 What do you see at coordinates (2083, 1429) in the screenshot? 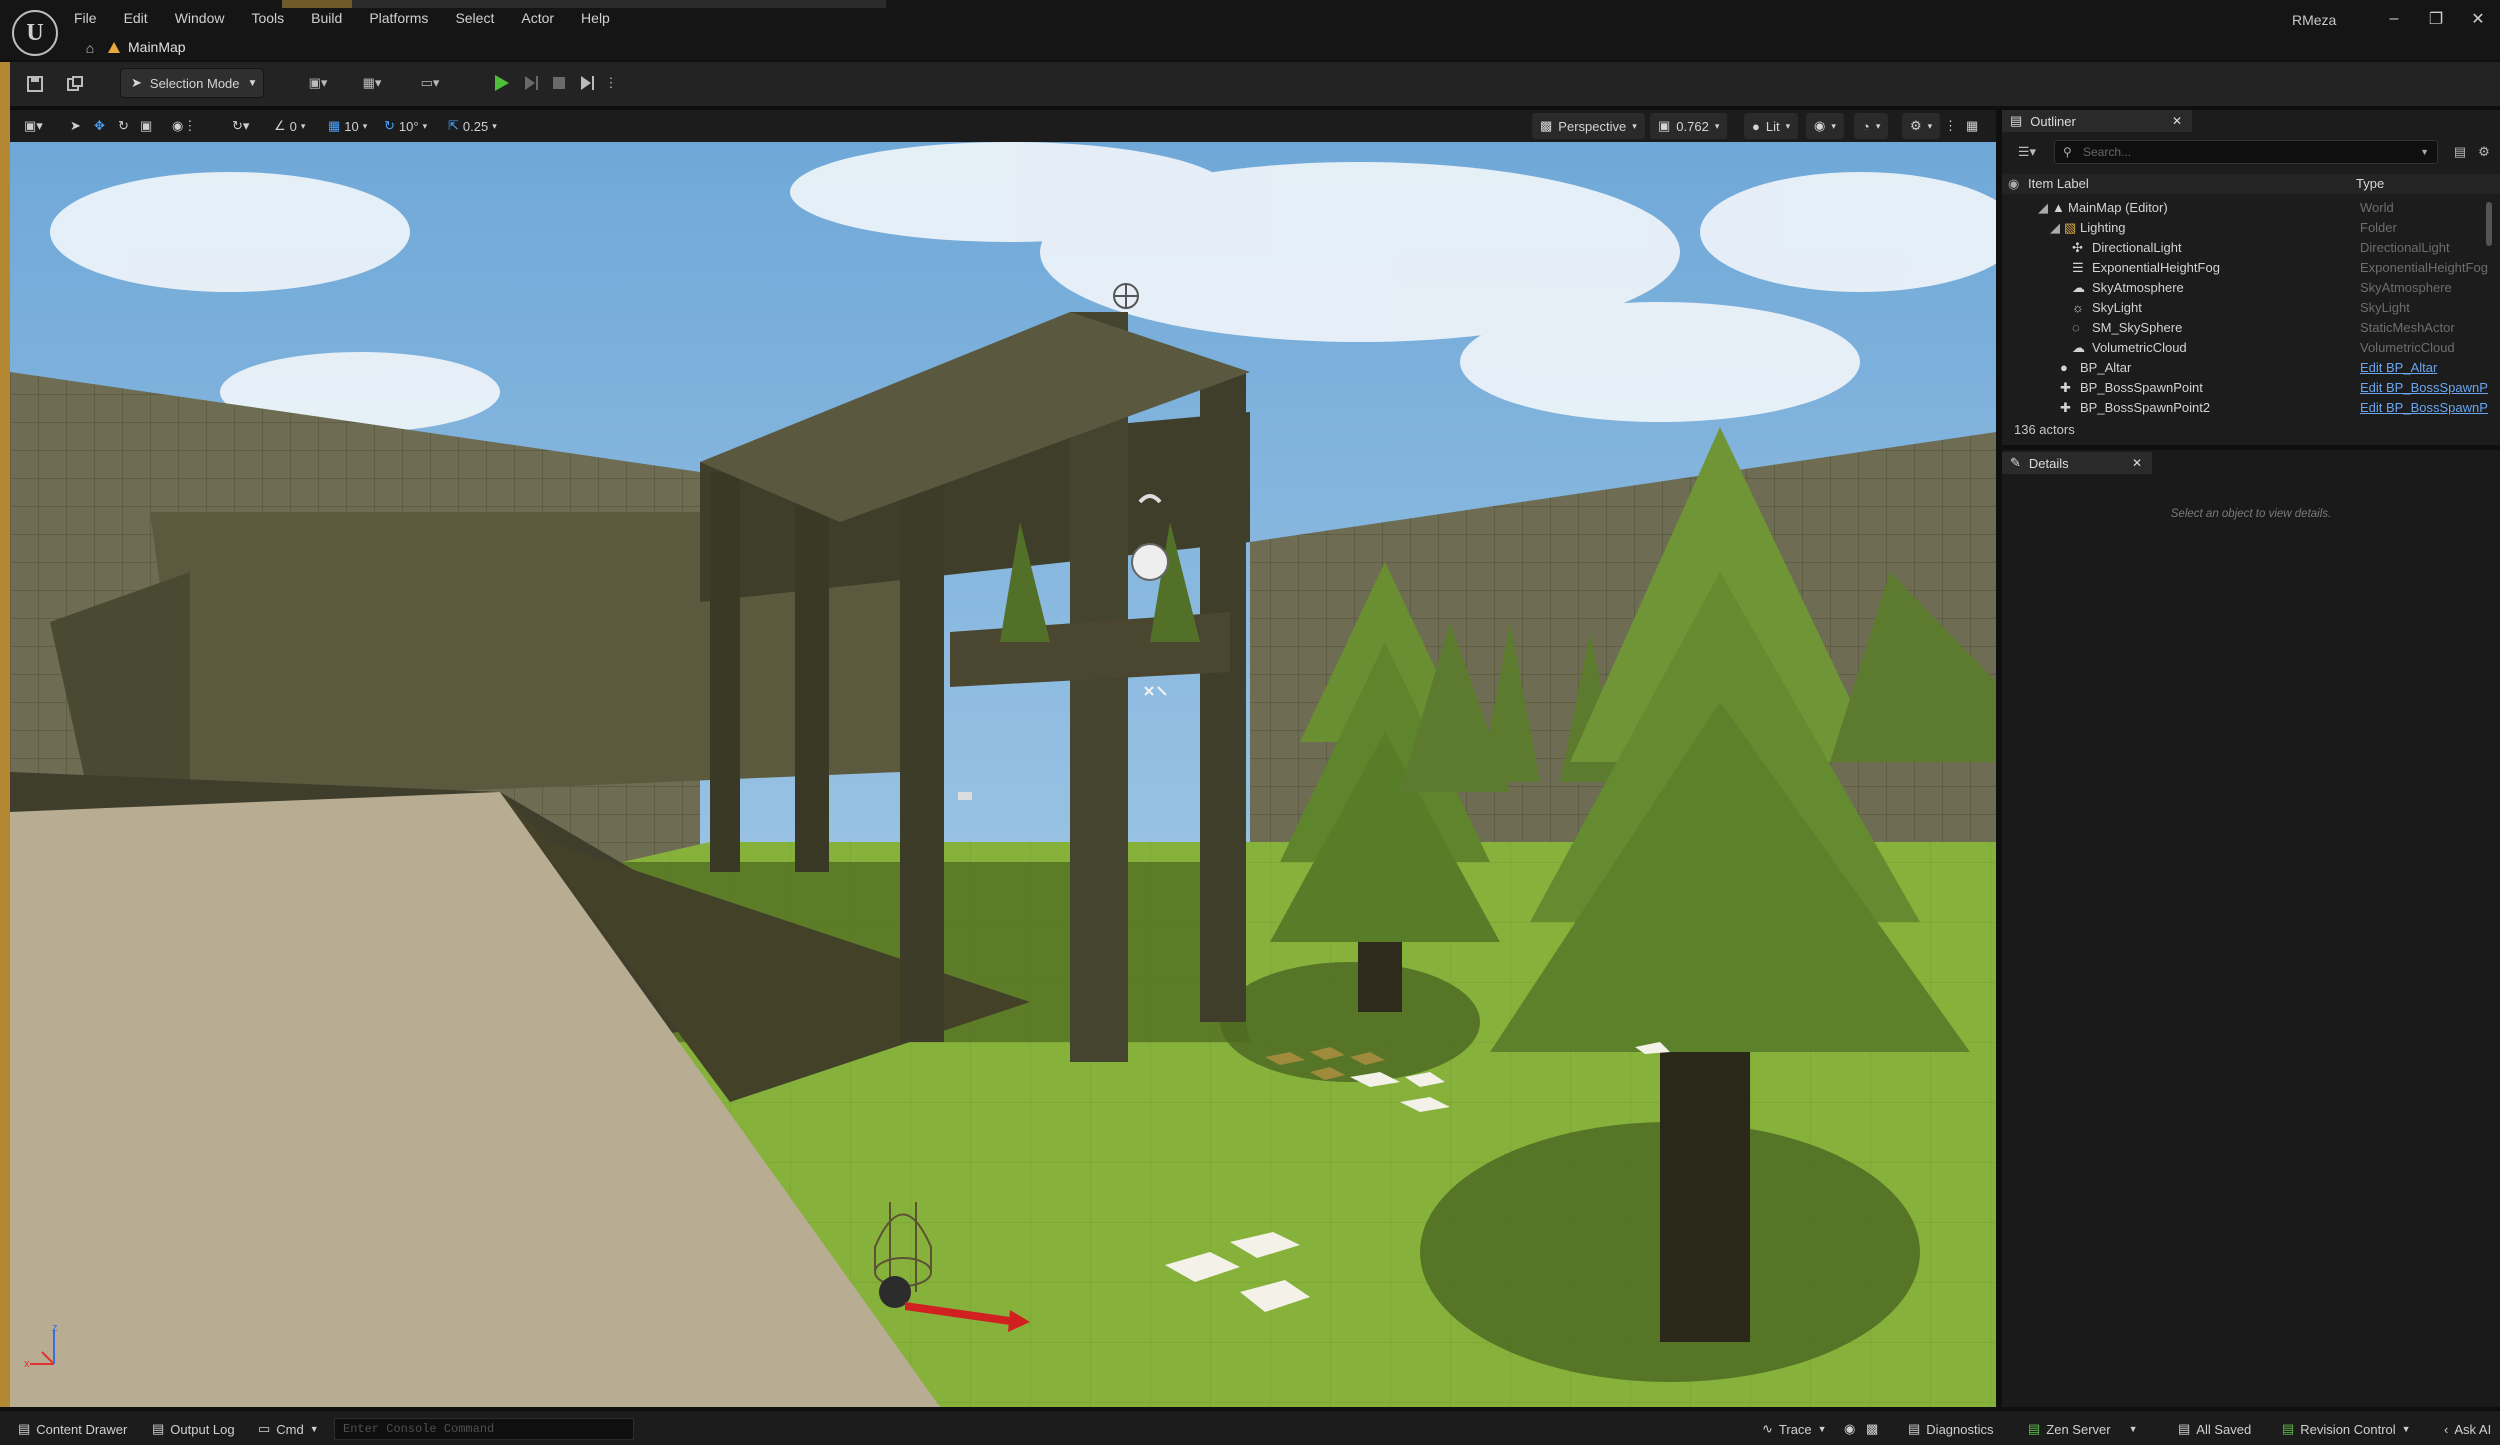
I see `zen-server-dropdown: ▤ Zen Server ▼` at bounding box center [2083, 1429].